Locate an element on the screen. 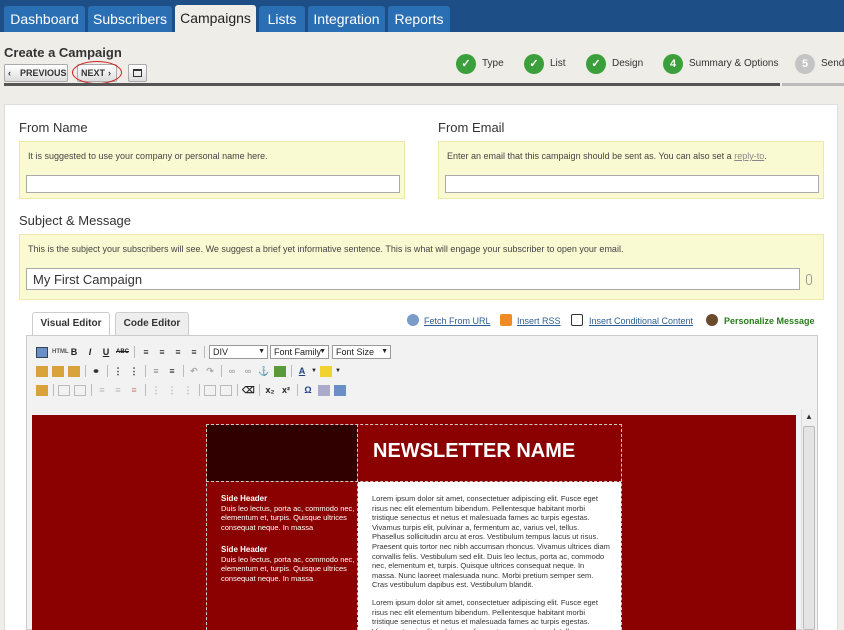  template-icon is located at coordinates (340, 390).